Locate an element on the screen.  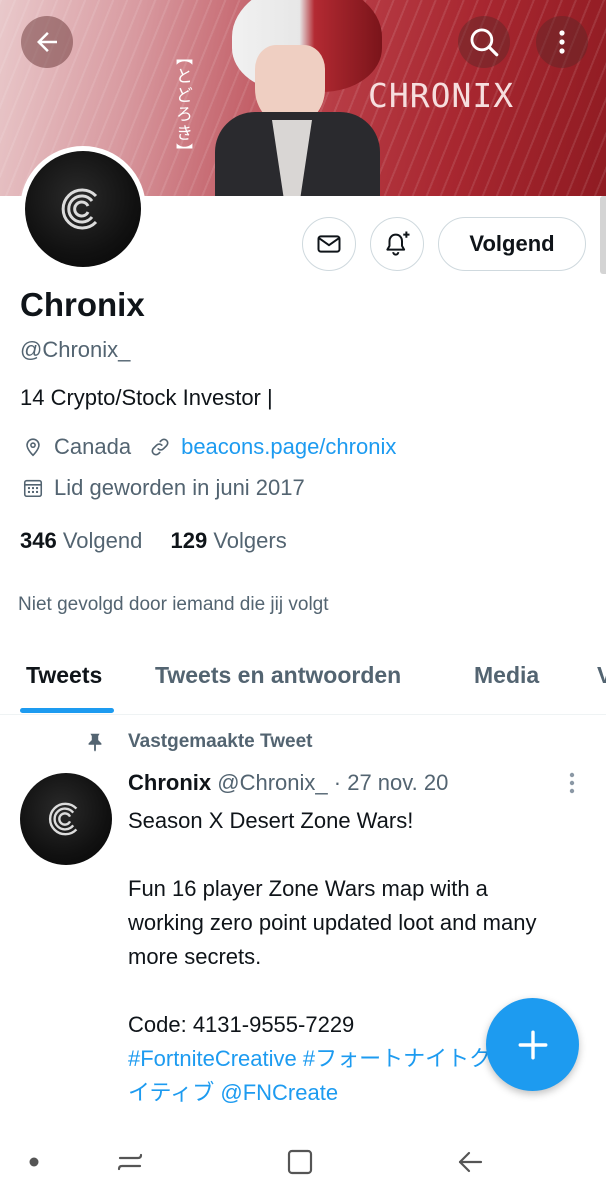
plus-icon is located at coordinates (532, 1044).